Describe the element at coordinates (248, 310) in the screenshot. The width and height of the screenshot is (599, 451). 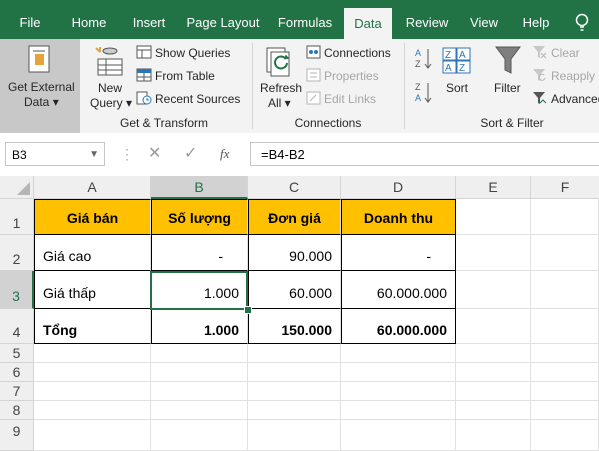
I see `fill-handle` at that location.